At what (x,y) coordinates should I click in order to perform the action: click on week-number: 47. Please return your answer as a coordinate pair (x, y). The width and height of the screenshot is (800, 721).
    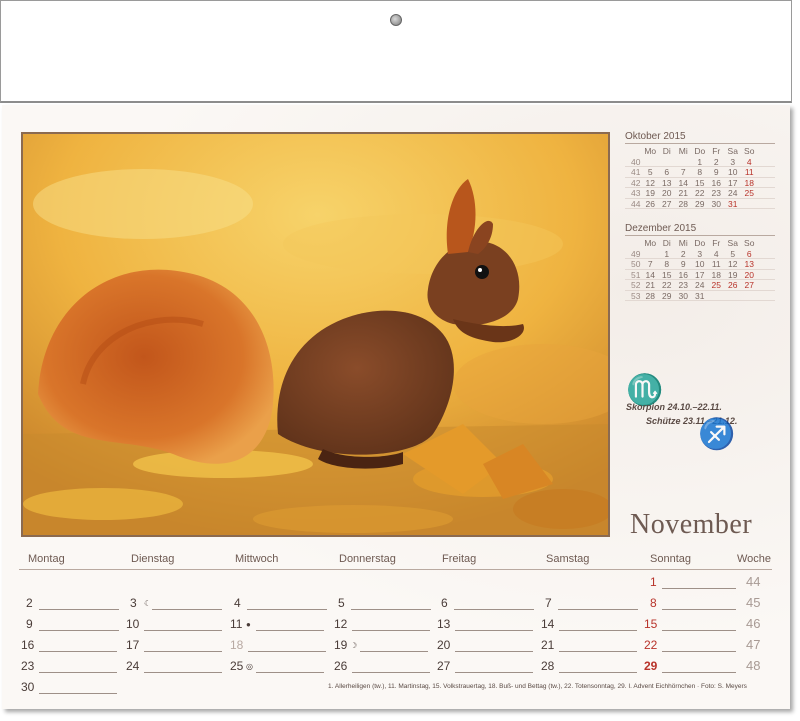
    Looking at the image, I should click on (753, 644).